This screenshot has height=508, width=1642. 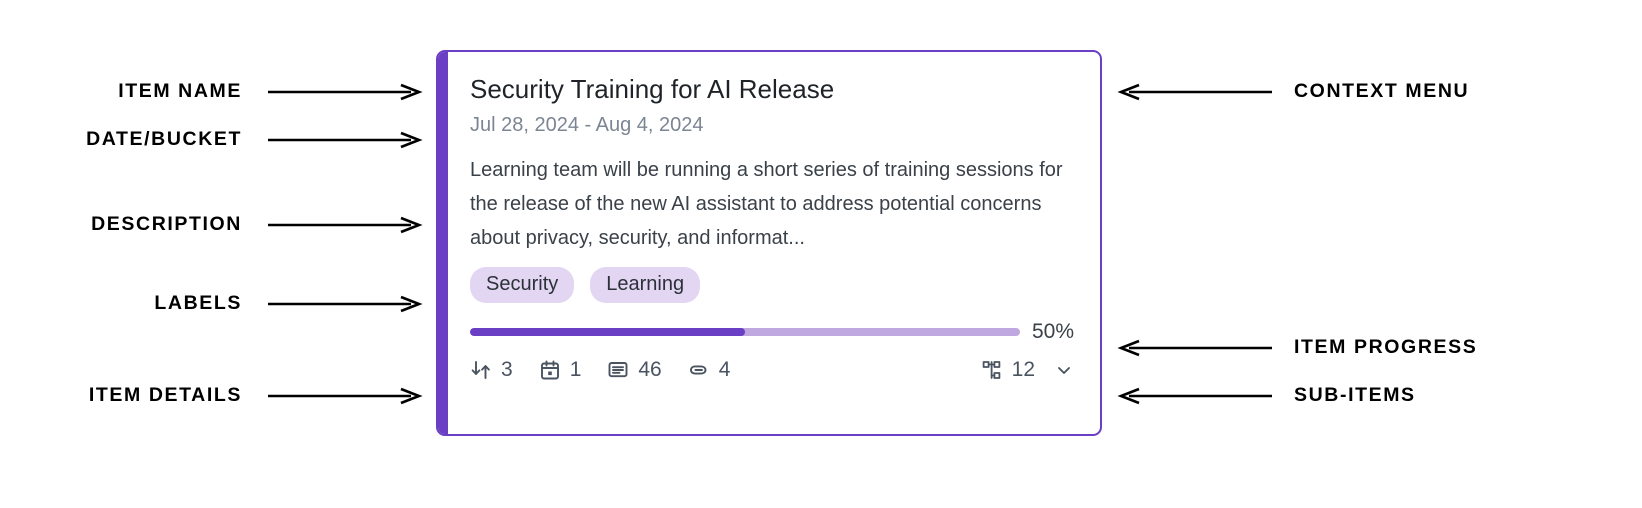 What do you see at coordinates (1064, 370) in the screenshot?
I see `chevron-down-icon` at bounding box center [1064, 370].